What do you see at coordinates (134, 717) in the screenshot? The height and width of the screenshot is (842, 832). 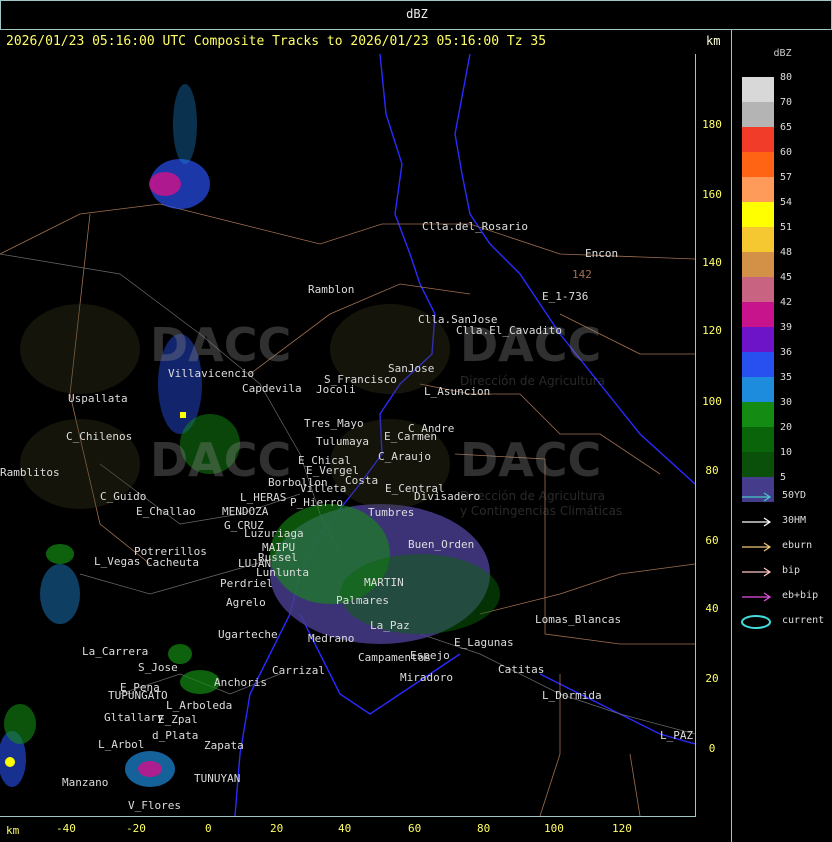 I see `place-label: Gltallary` at bounding box center [134, 717].